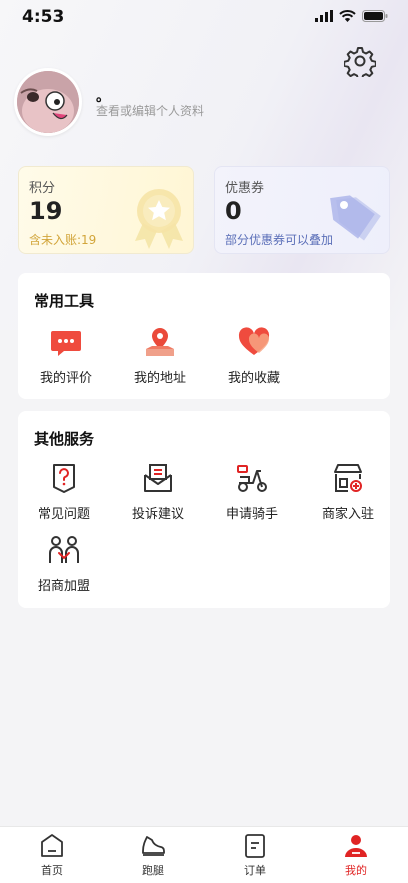 Image resolution: width=408 pixels, height=883 pixels. I want to click on settings-gear-icon, so click(360, 61).